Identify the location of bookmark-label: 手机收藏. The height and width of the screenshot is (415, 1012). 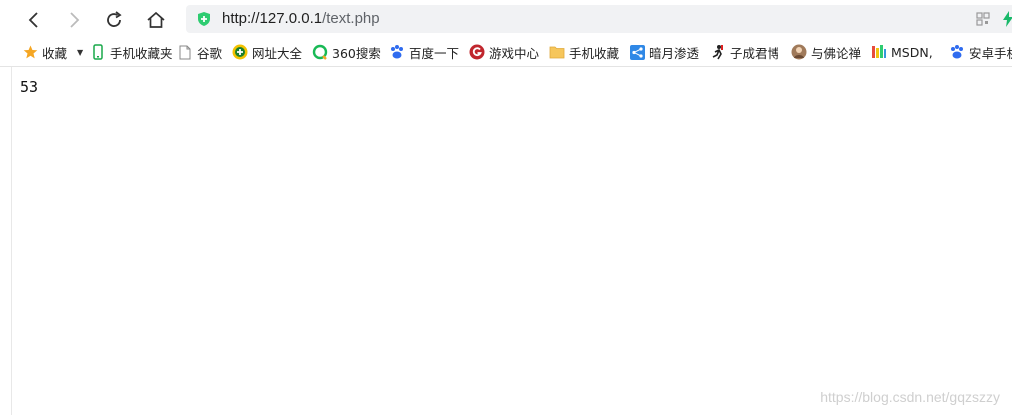
(594, 53).